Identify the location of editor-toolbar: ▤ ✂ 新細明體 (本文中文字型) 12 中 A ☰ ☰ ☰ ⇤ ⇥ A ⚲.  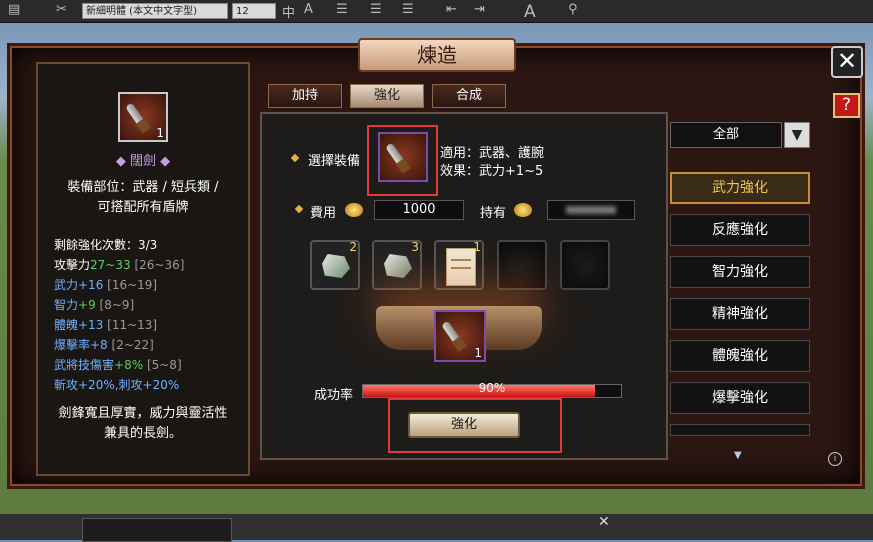
(436, 11).